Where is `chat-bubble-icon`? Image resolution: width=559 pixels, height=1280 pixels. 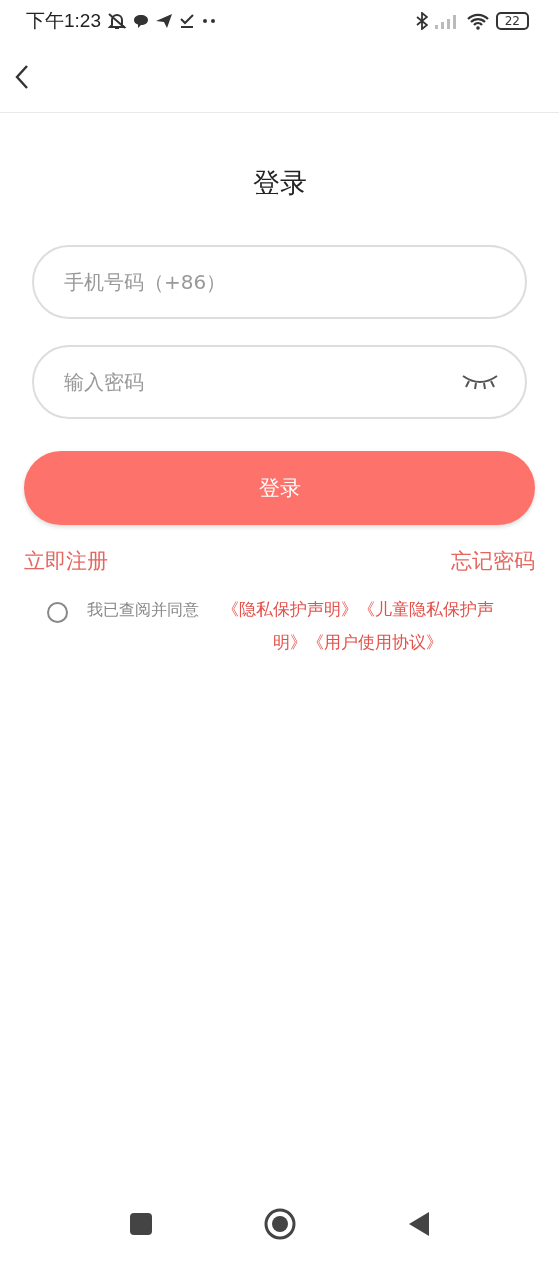 chat-bubble-icon is located at coordinates (141, 21).